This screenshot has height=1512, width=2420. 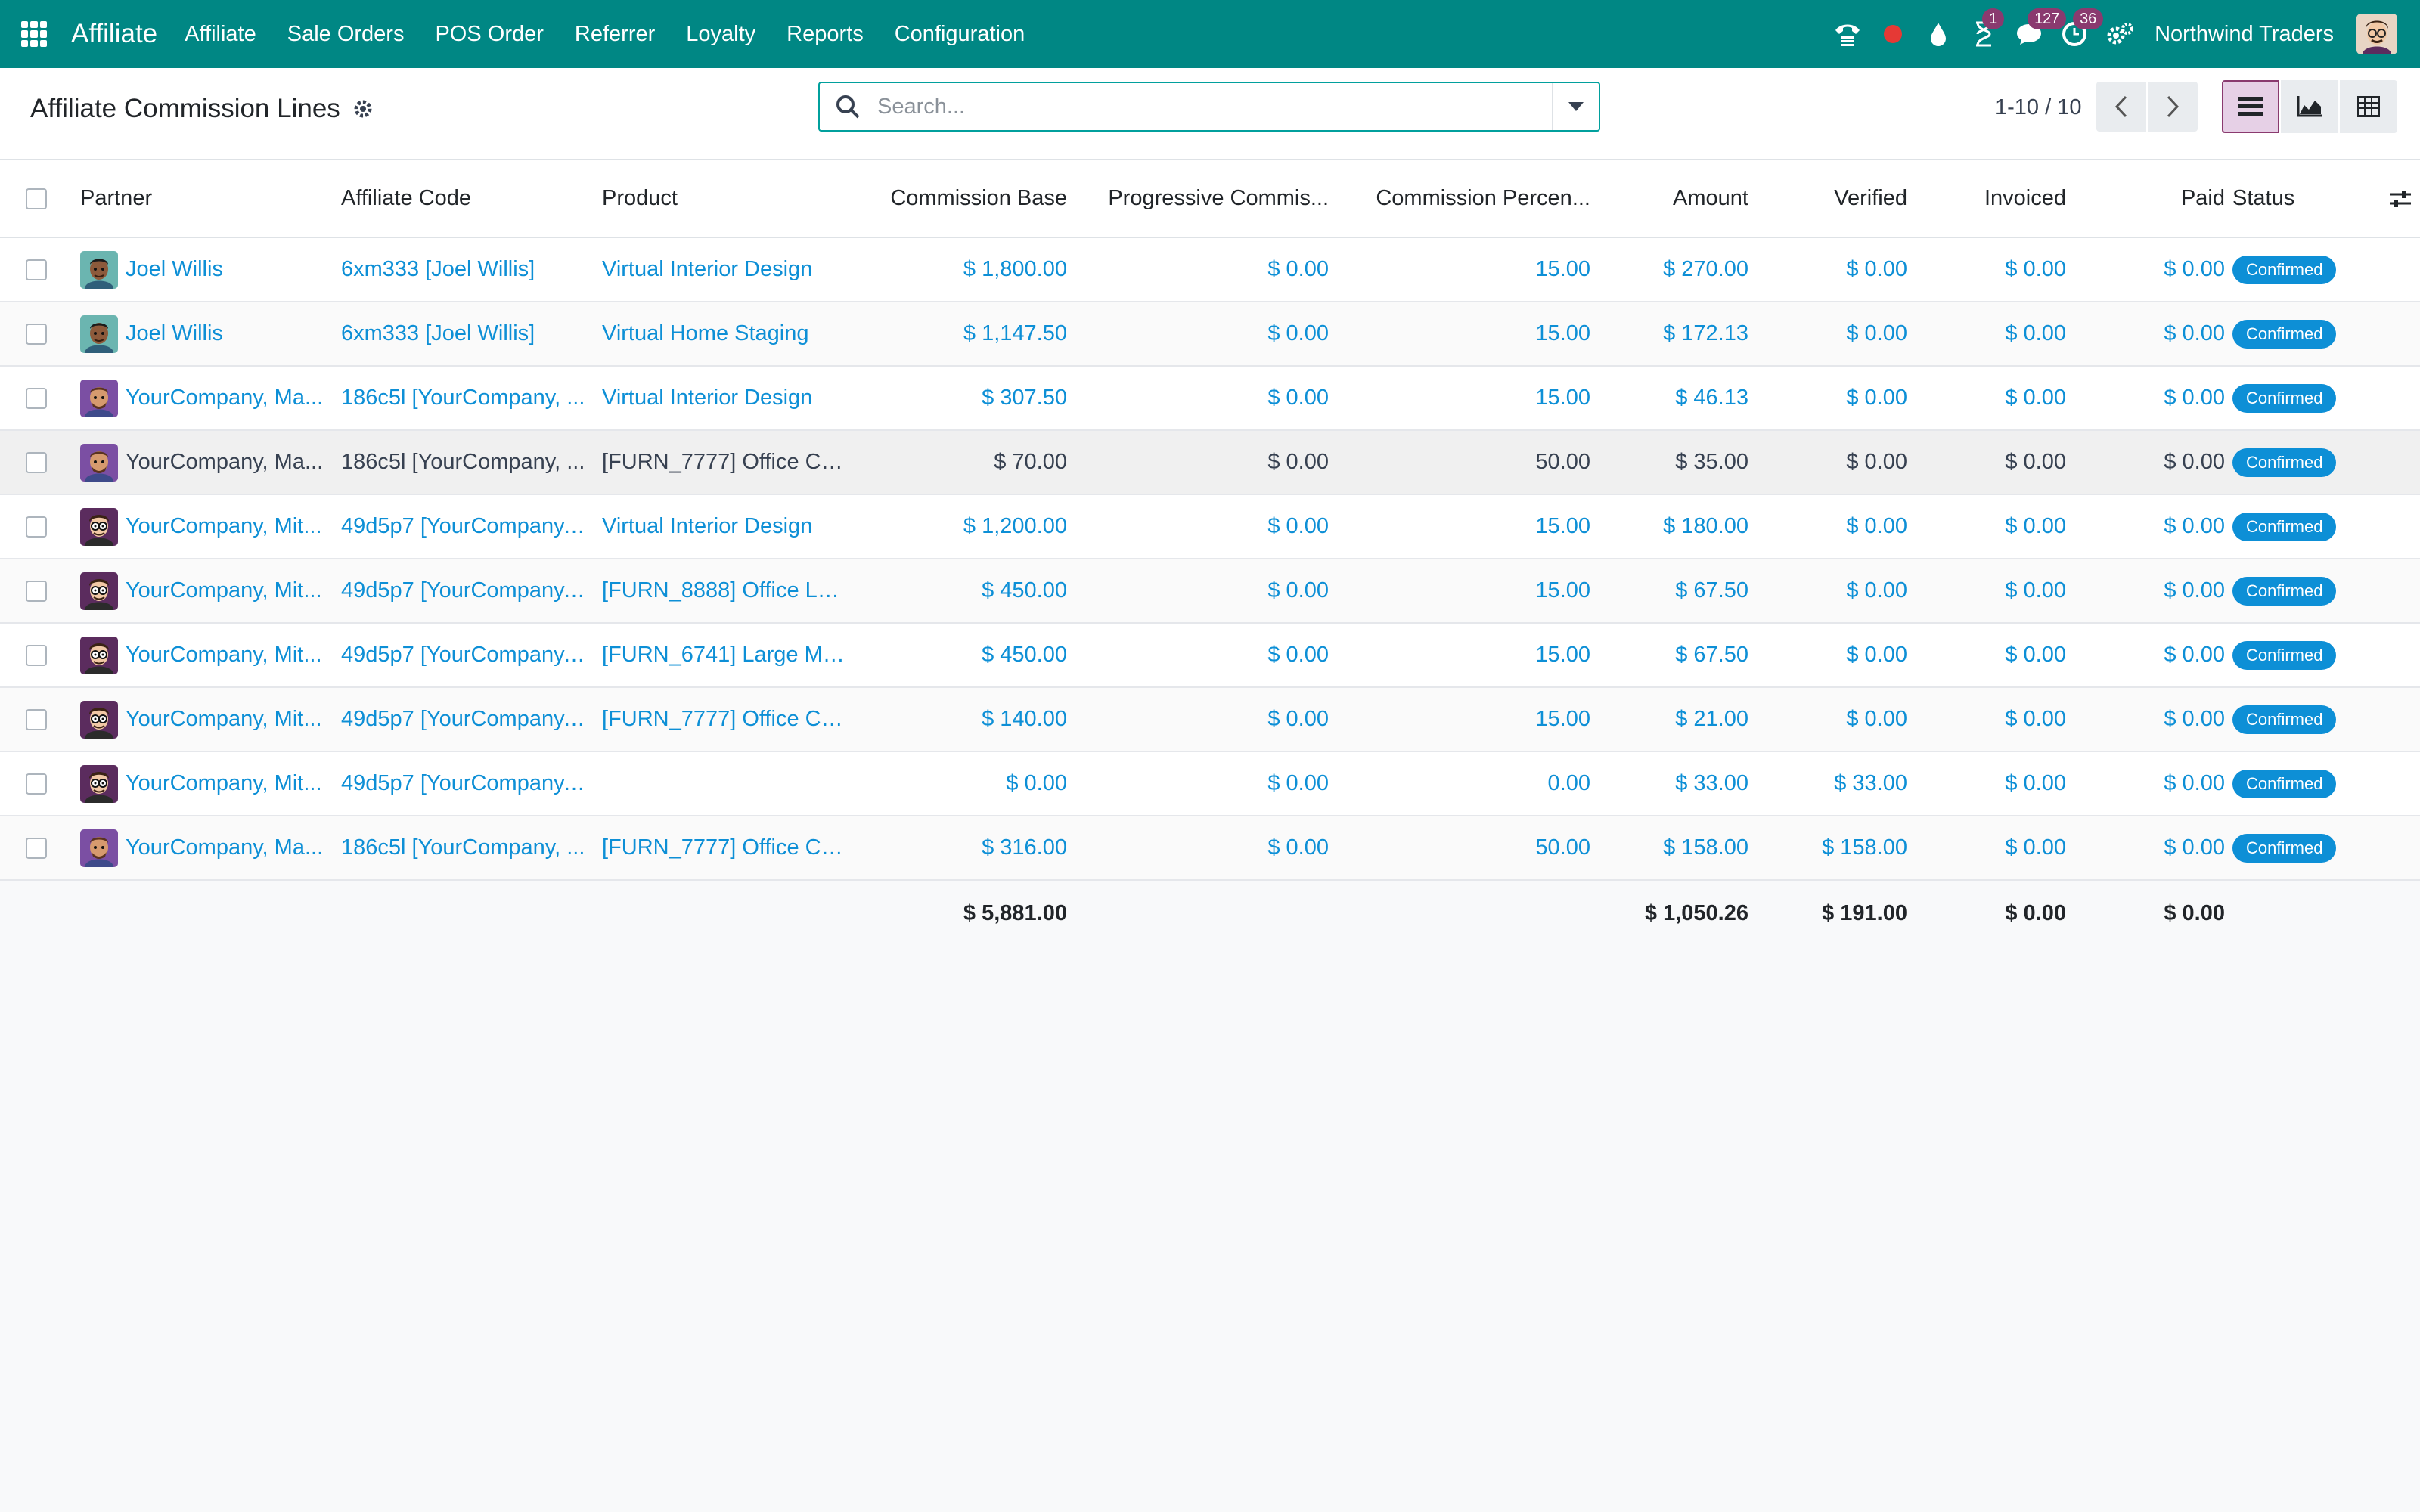 I want to click on app-title: Affiliate, so click(x=114, y=34).